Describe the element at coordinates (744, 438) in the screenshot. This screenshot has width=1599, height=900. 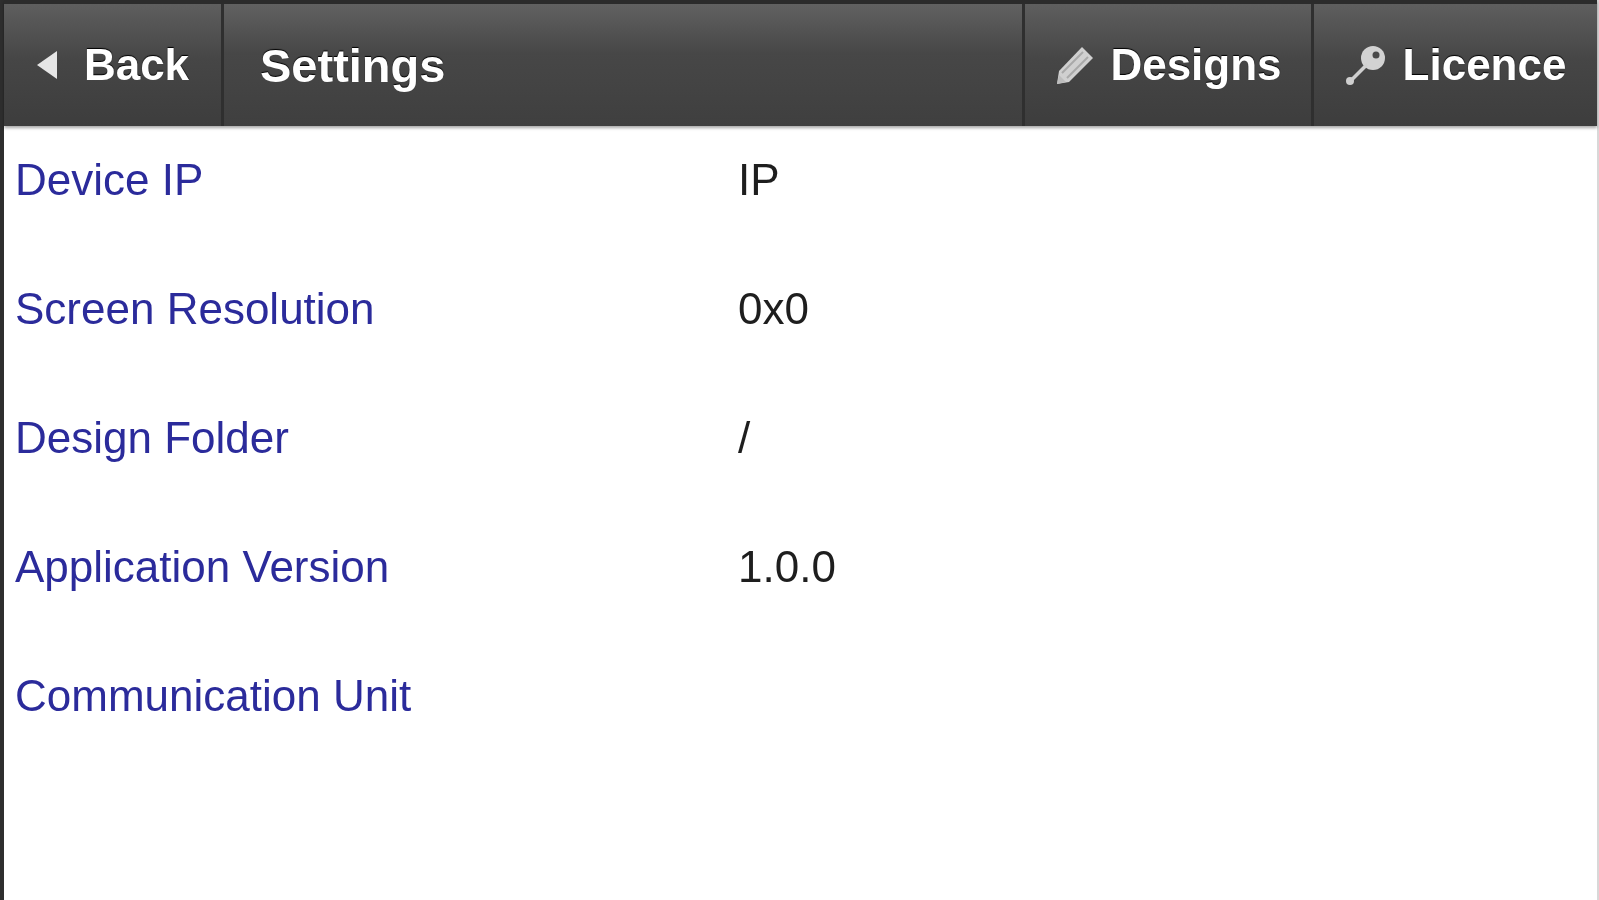
I see `setting-value: /` at that location.